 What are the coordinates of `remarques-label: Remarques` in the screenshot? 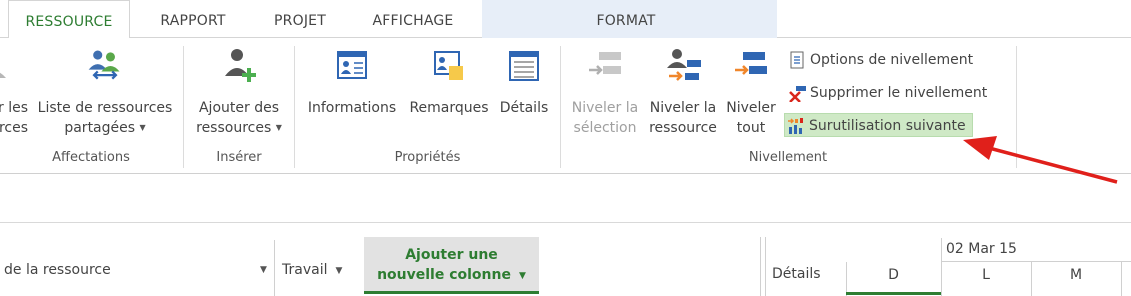 It's located at (449, 108).